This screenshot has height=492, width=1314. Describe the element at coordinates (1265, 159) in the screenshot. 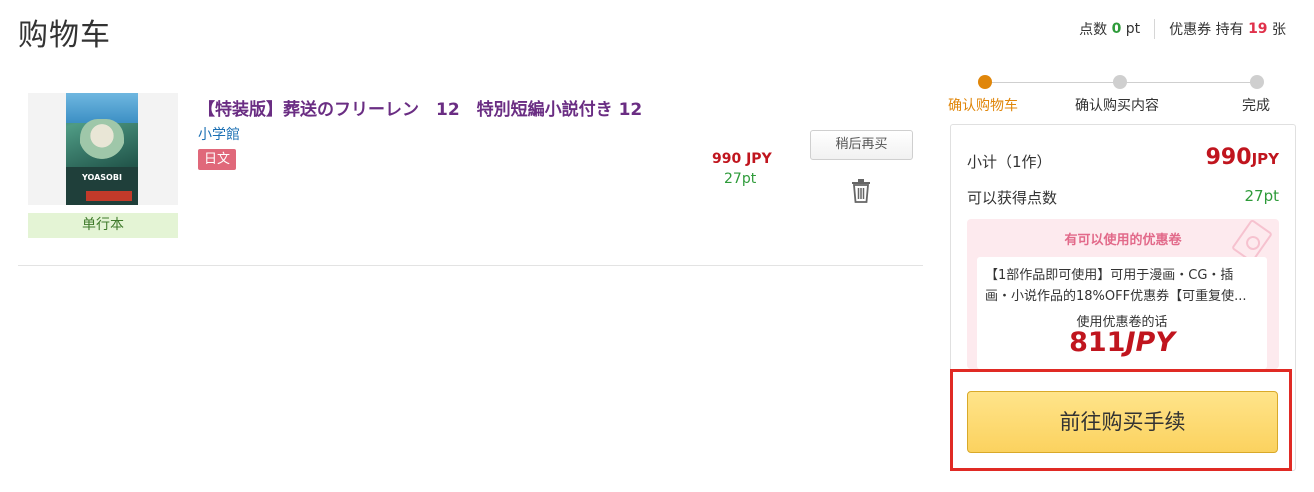

I see `subtotal-unit: JPY` at that location.